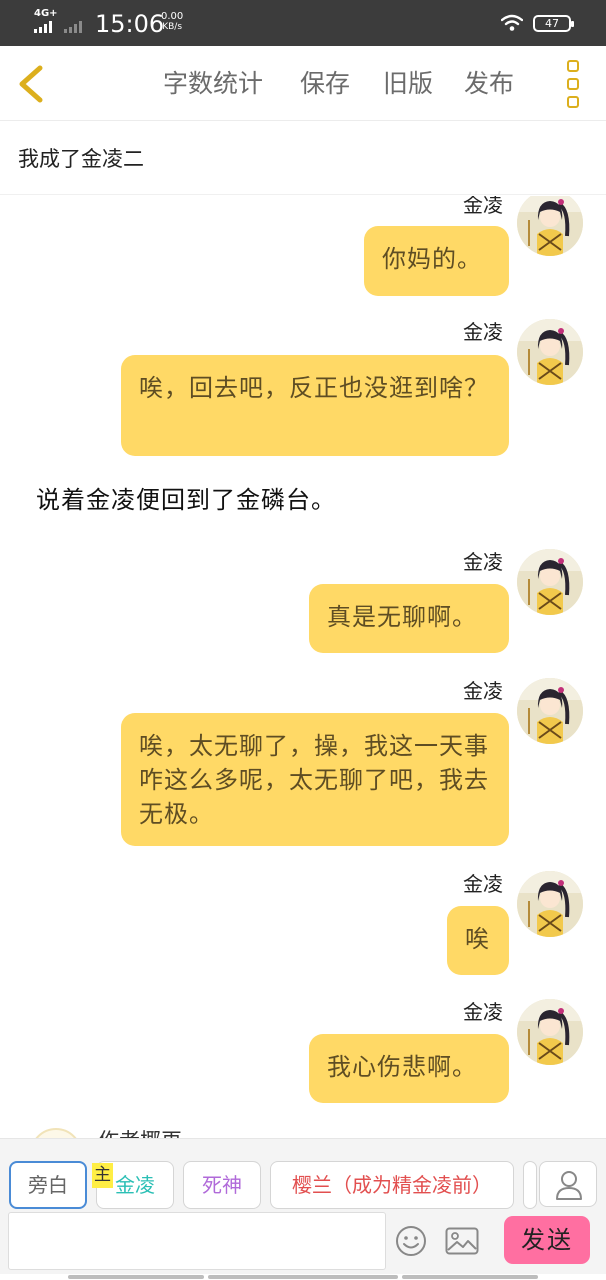 The width and height of the screenshot is (606, 1280). What do you see at coordinates (75, 27) in the screenshot?
I see `signal-2-icon` at bounding box center [75, 27].